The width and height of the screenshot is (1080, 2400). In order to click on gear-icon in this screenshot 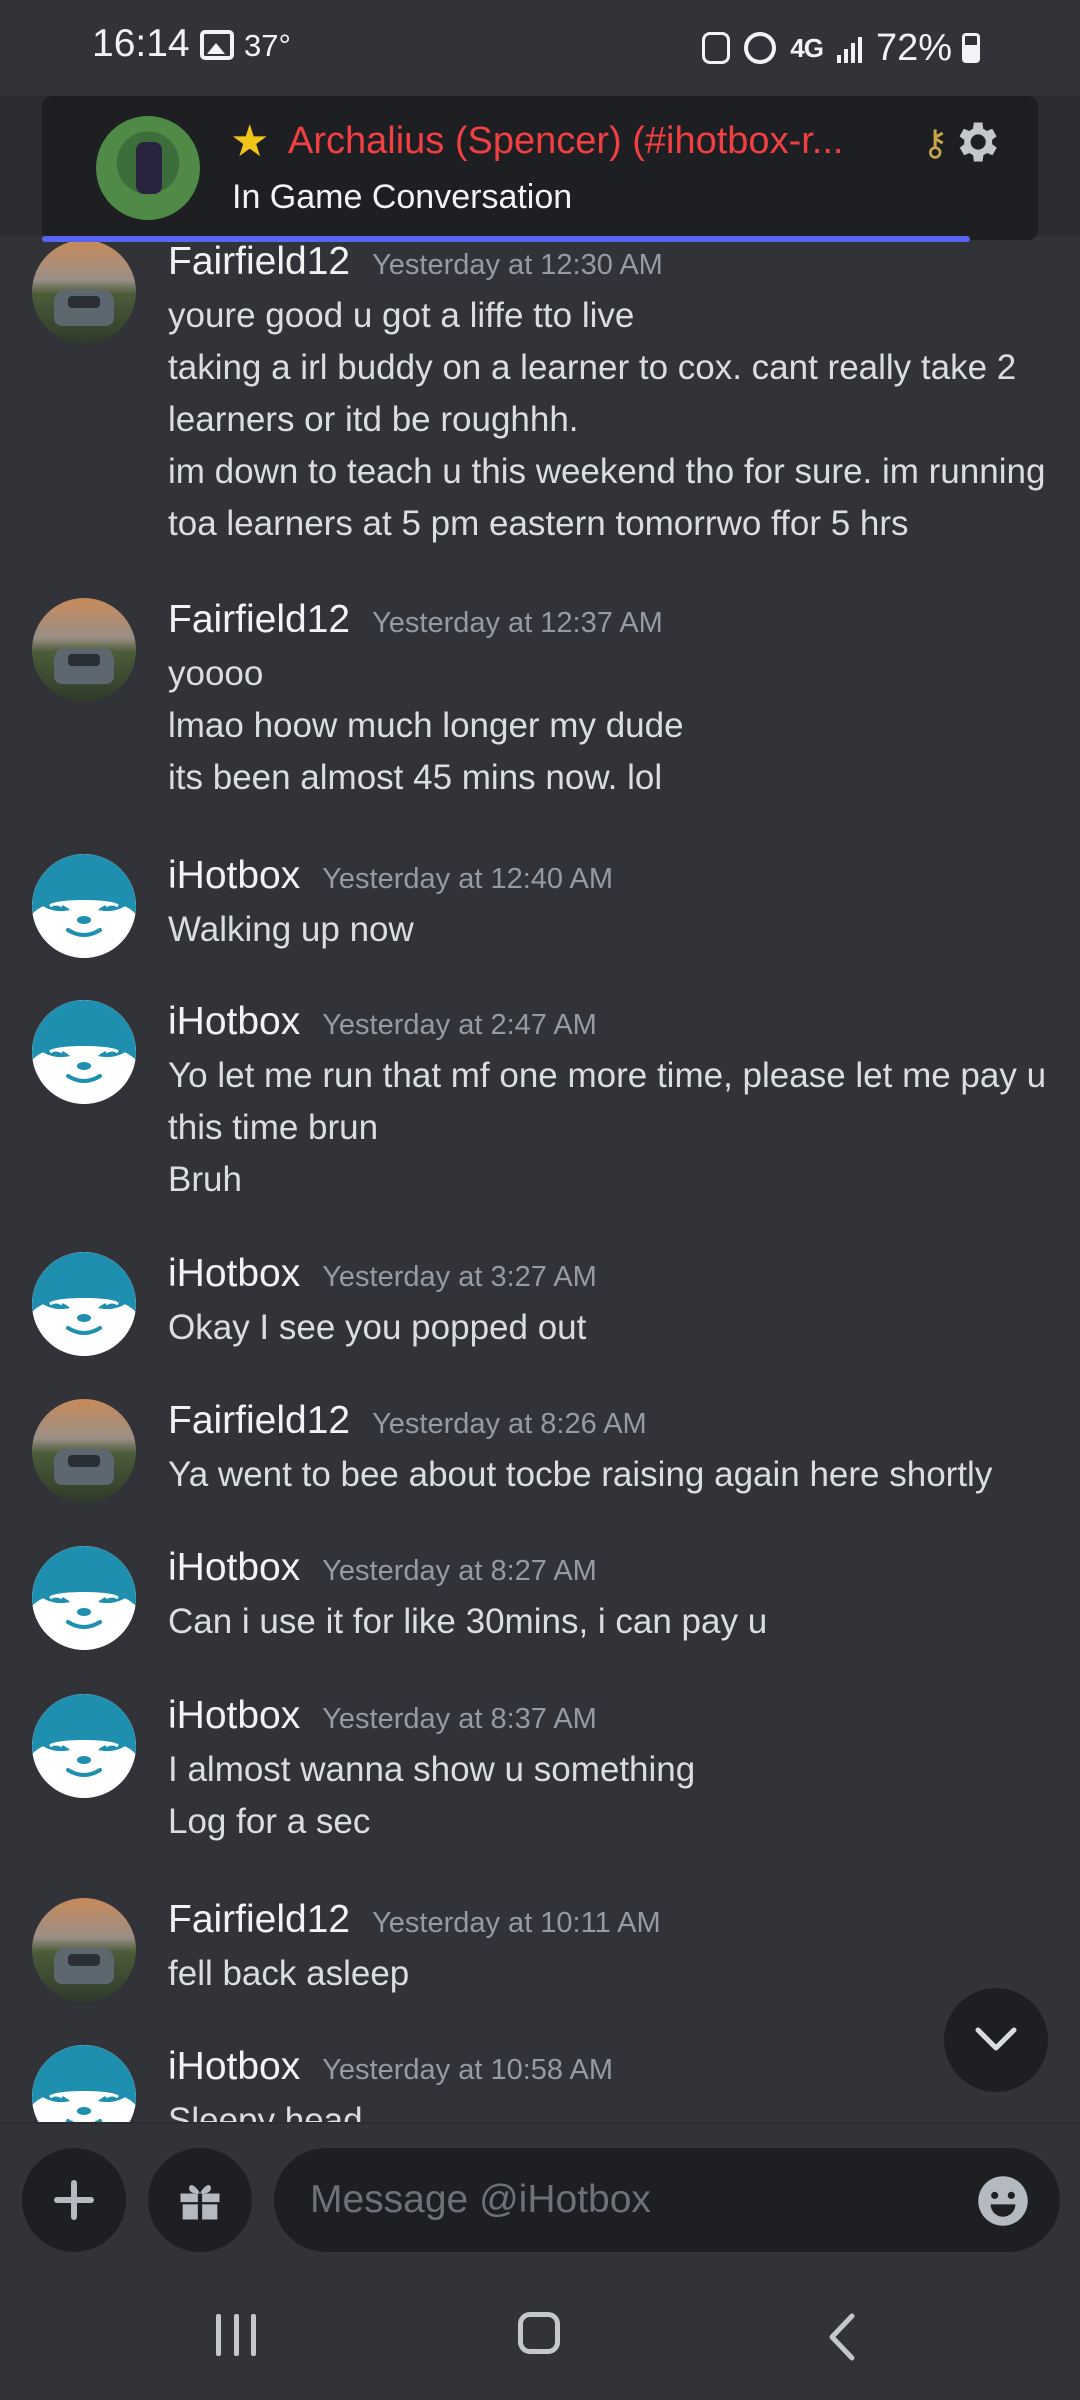, I will do `click(976, 142)`.